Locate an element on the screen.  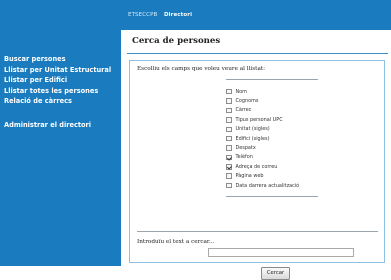
field-label: Tipus personal UPC is located at coordinates (259, 119).